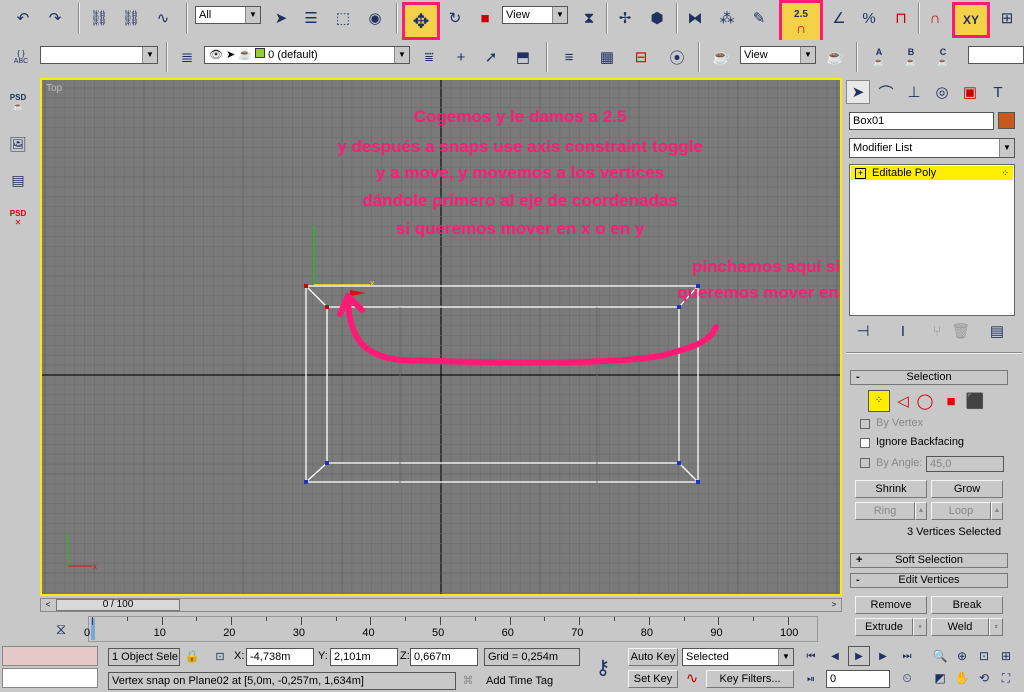  Describe the element at coordinates (535, 15) in the screenshot. I see `reference-coordinate-dropdown: View ▼` at that location.